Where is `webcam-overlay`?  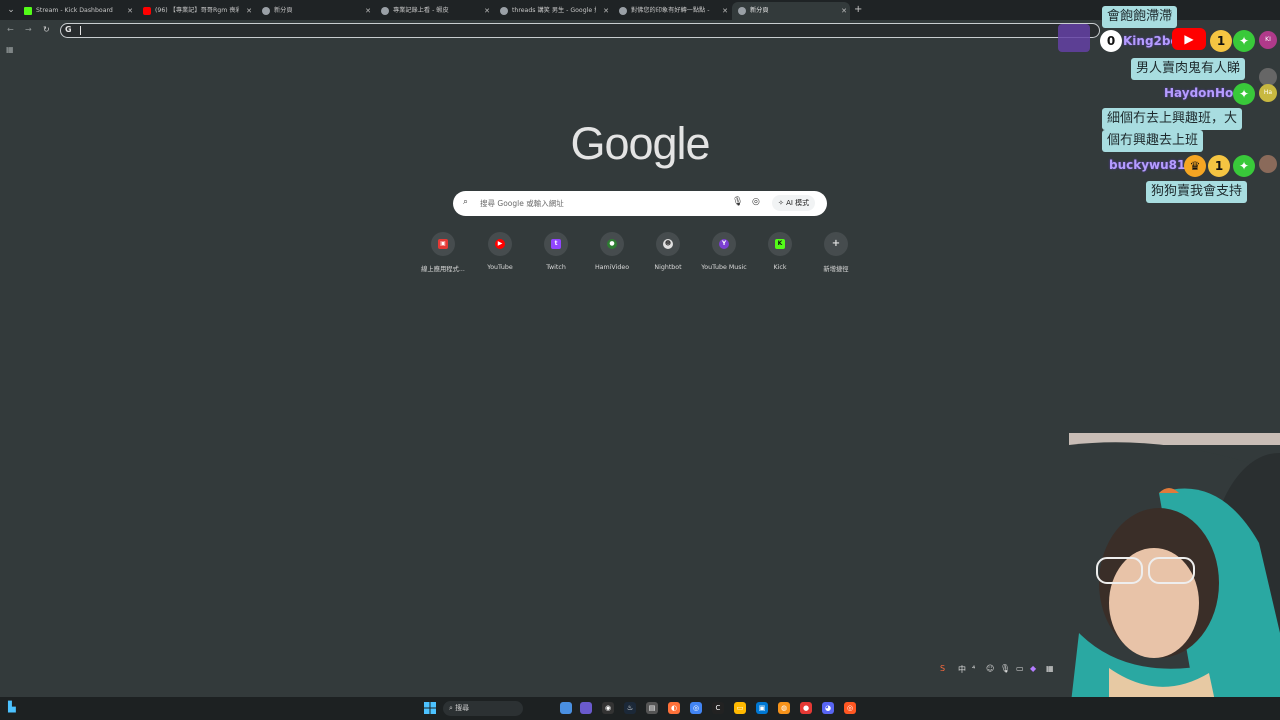
webcam-overlay is located at coordinates (1174, 576).